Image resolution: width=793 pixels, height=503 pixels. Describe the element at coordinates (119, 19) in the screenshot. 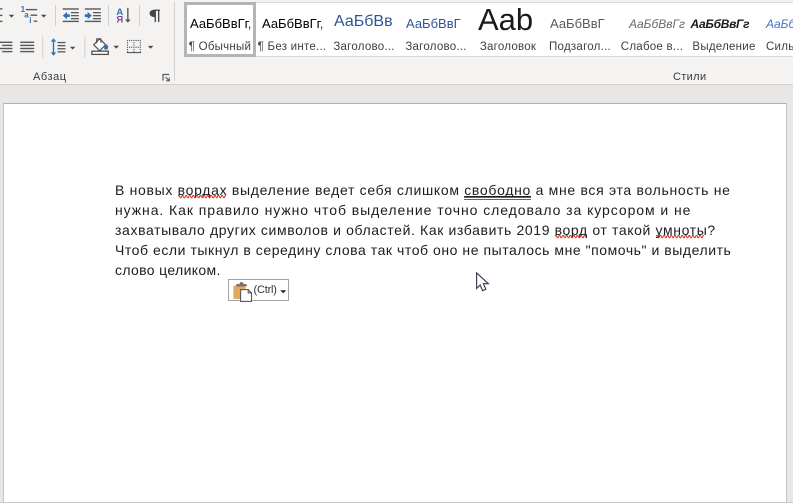

I see `svg-text: Я` at that location.